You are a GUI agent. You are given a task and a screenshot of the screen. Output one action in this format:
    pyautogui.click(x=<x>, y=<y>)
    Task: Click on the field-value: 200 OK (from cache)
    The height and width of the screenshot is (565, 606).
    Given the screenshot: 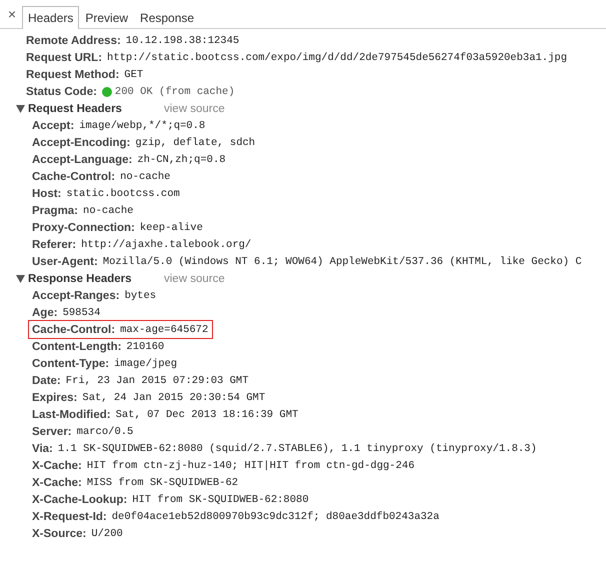 What is the action you would take?
    pyautogui.click(x=174, y=92)
    